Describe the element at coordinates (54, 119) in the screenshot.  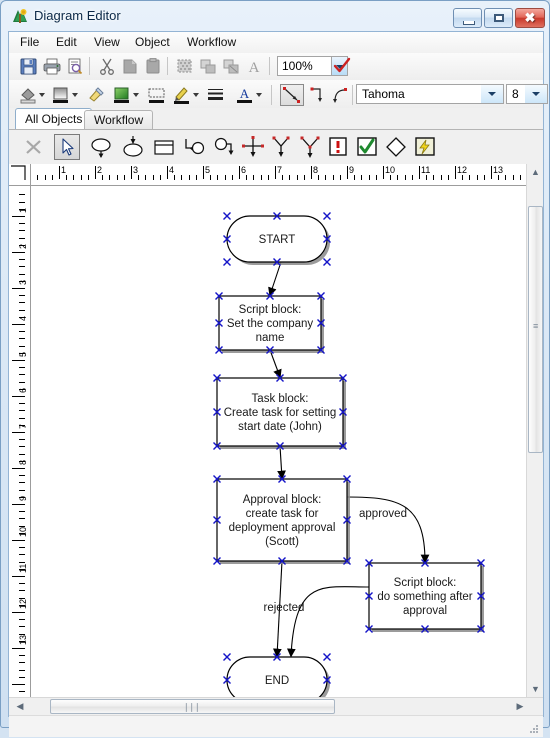
I see `tab-all-objects: All Objects` at that location.